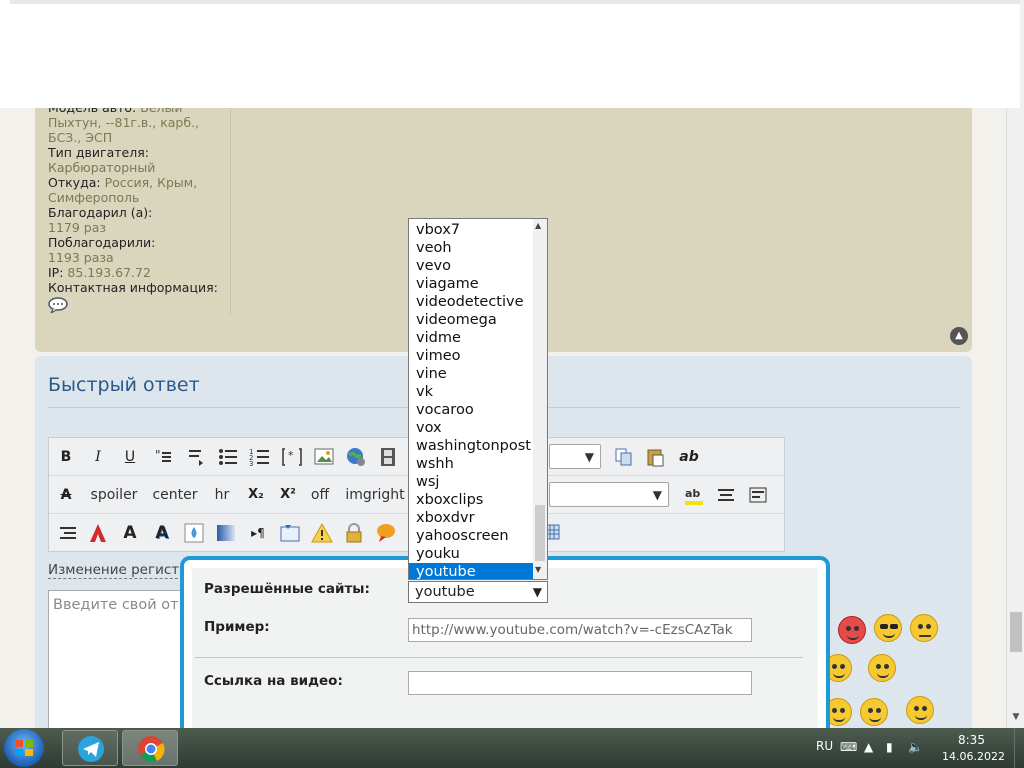 The image size is (1024, 768). Describe the element at coordinates (726, 495) in the screenshot. I see `justify-icon` at that location.